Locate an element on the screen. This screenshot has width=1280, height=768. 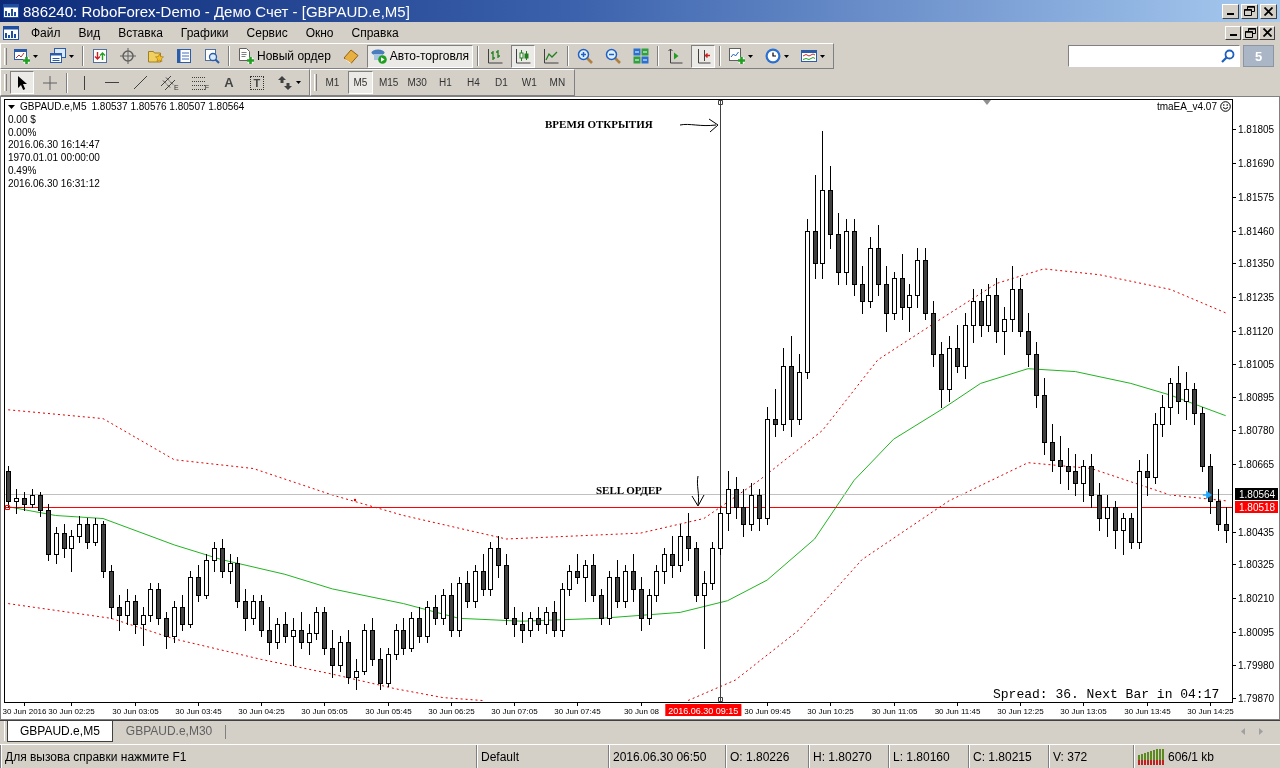
timeframe-button: MN is located at coordinates (557, 82).